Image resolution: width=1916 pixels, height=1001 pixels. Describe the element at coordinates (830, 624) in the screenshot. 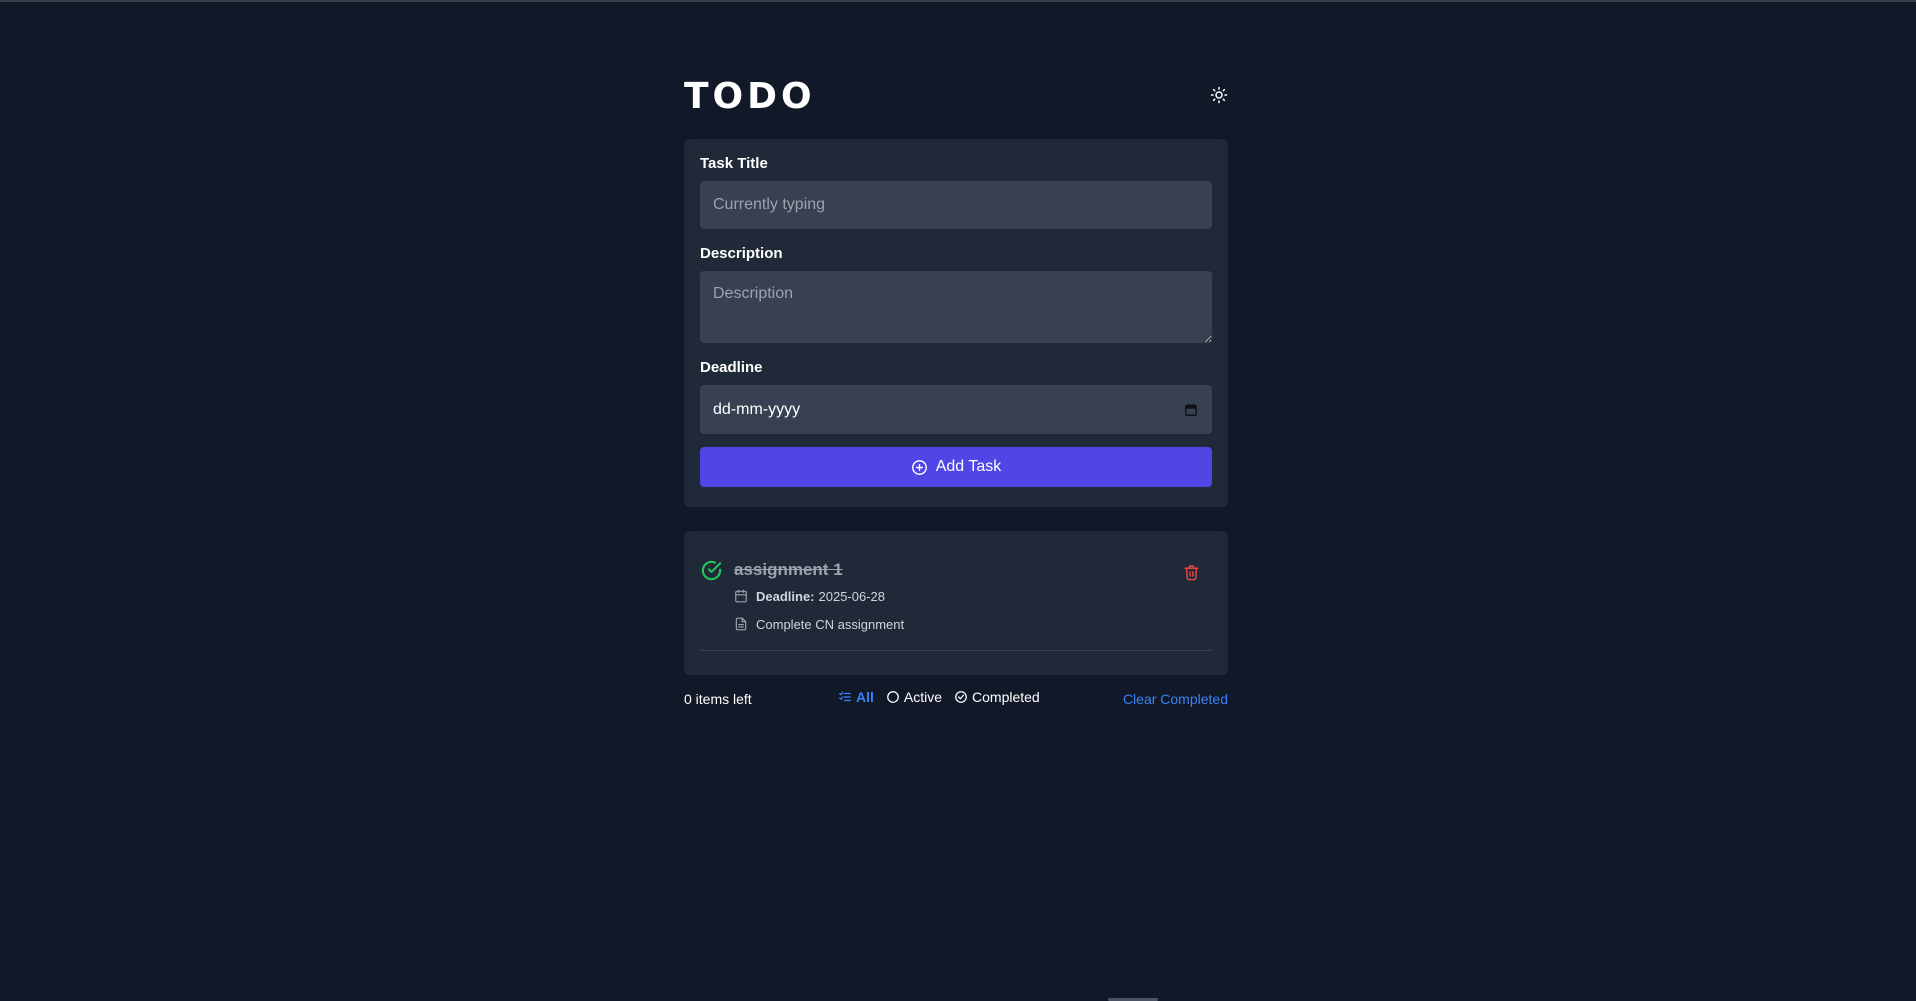

I see `description-text: Complete CN assignment` at that location.